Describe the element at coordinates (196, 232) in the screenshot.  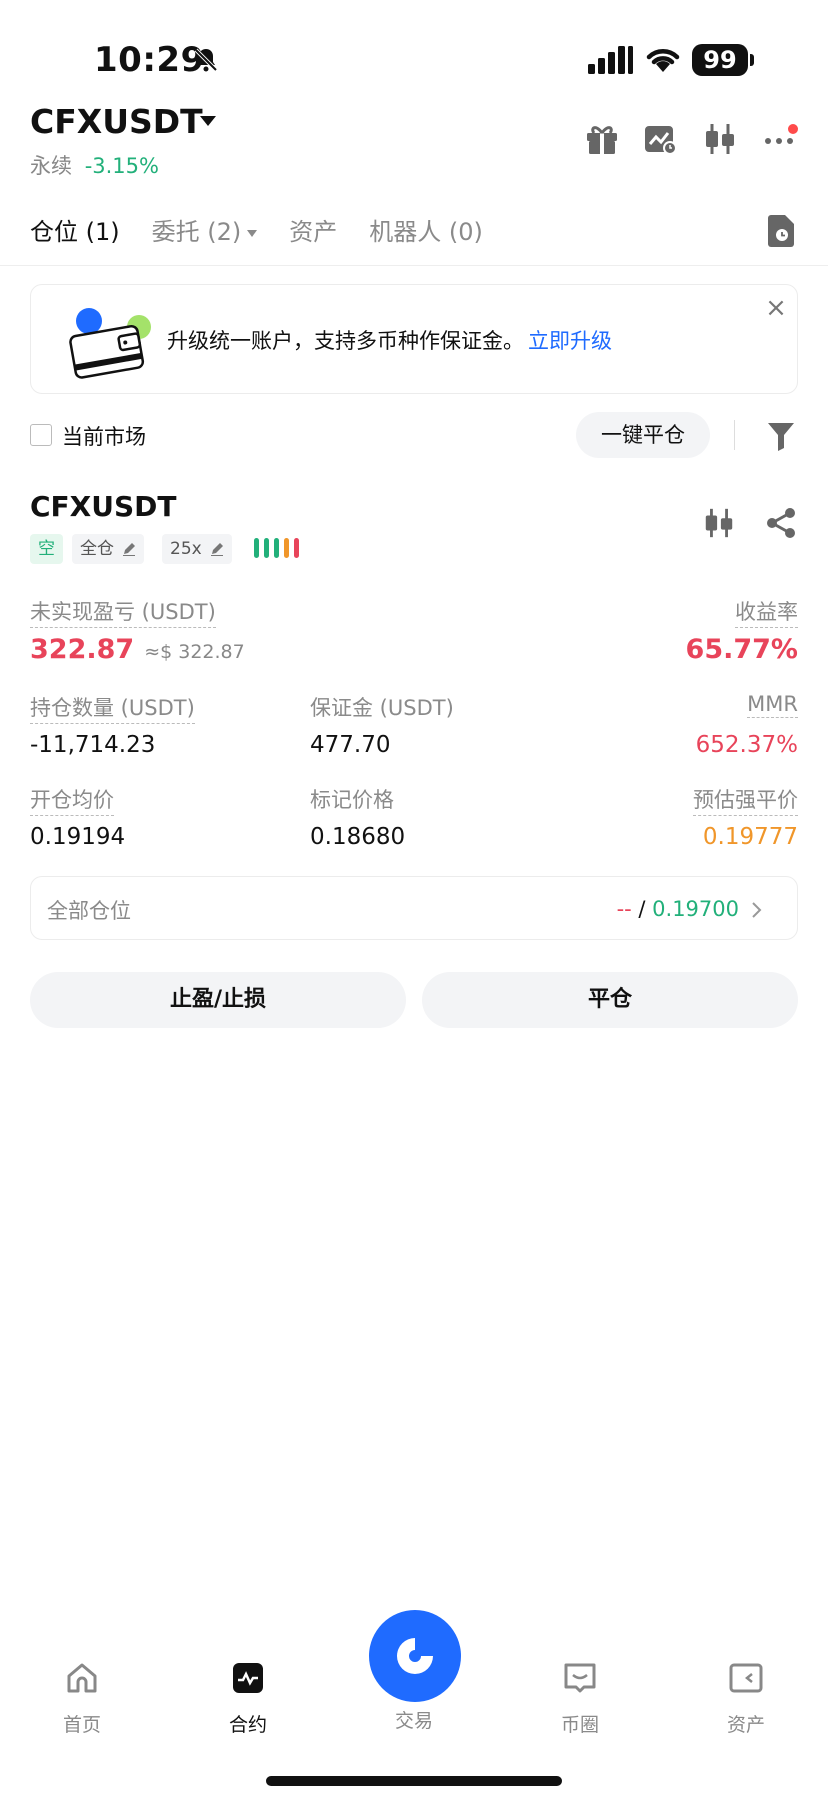
I see `tab-orders-label: 委托 (2)` at that location.